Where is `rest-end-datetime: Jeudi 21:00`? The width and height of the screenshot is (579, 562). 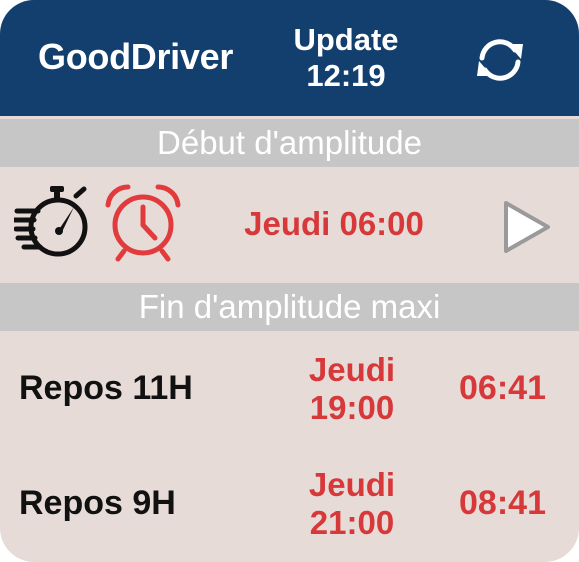 rest-end-datetime: Jeudi 21:00 is located at coordinates (352, 504).